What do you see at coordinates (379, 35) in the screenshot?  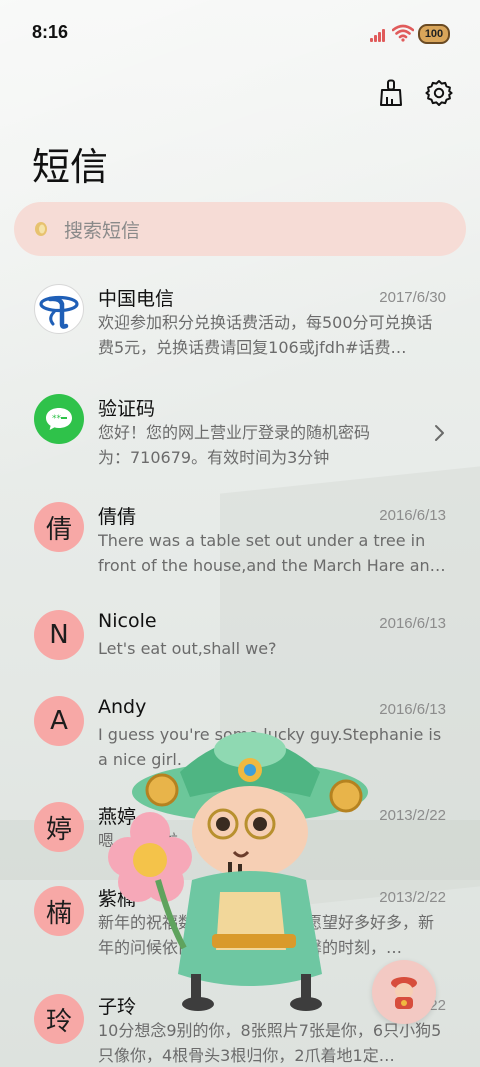 I see `signal-icon` at bounding box center [379, 35].